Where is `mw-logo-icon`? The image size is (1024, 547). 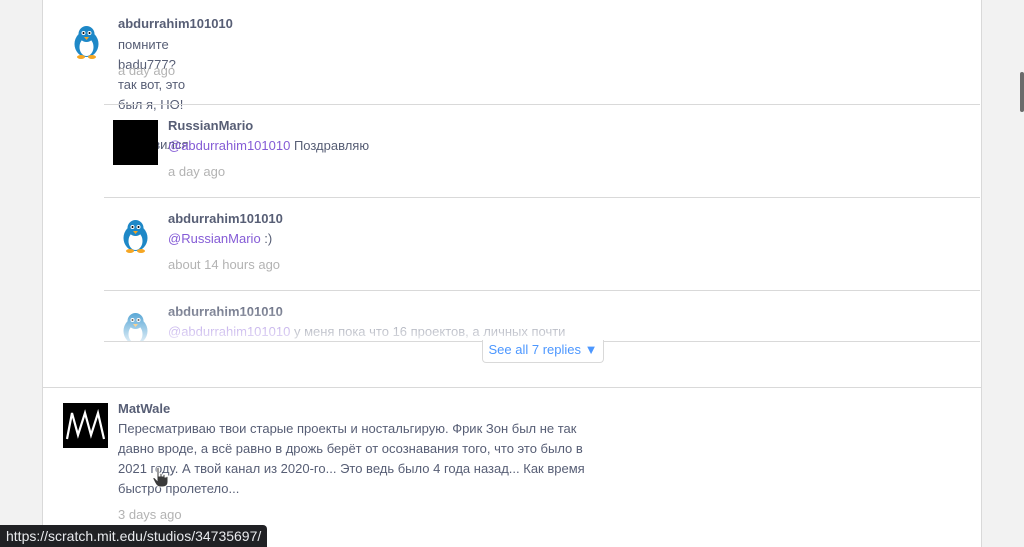
mw-logo-icon is located at coordinates (85, 425).